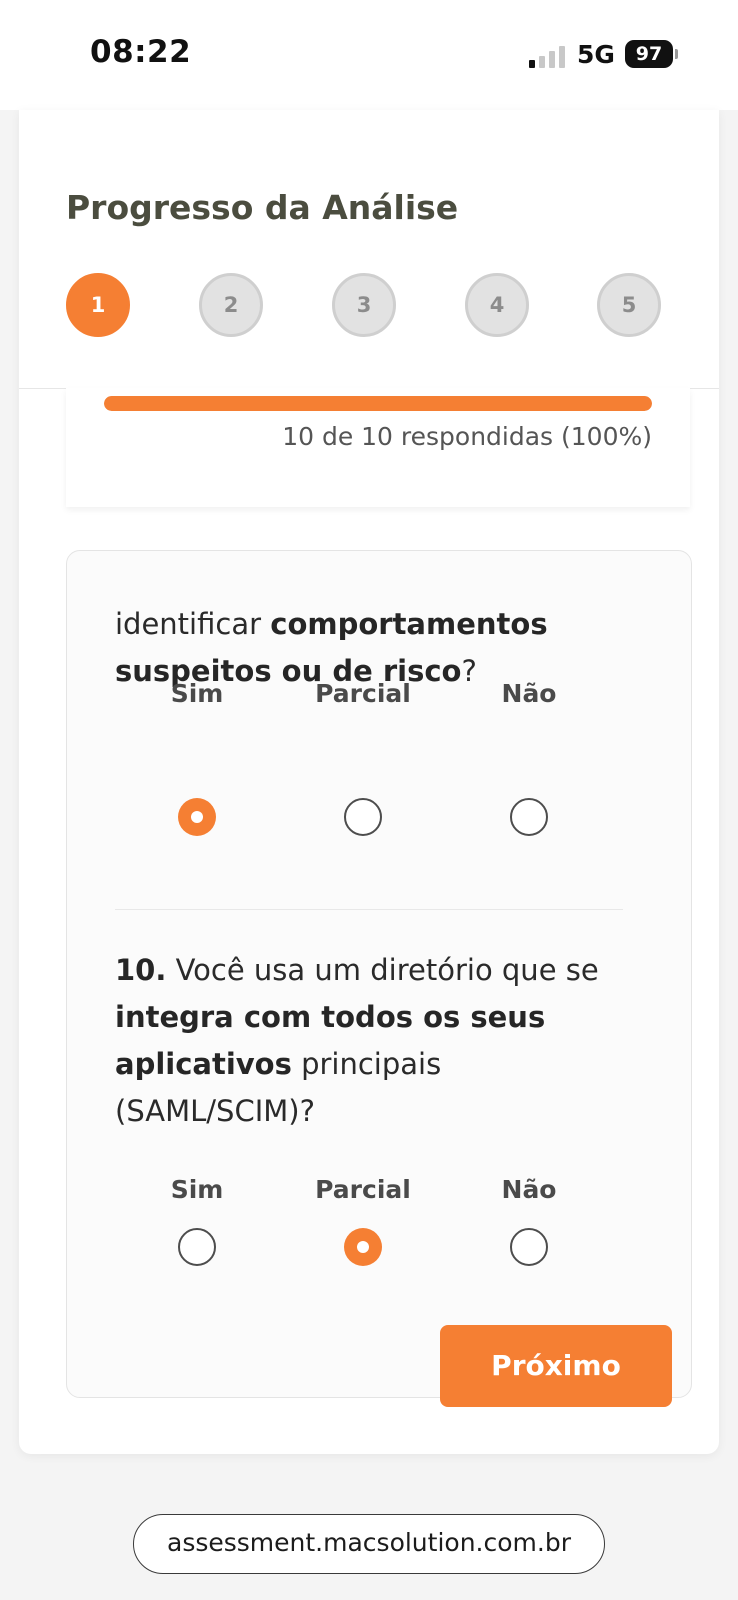  What do you see at coordinates (529, 693) in the screenshot?
I see `q9-option-nao-label: Não` at bounding box center [529, 693].